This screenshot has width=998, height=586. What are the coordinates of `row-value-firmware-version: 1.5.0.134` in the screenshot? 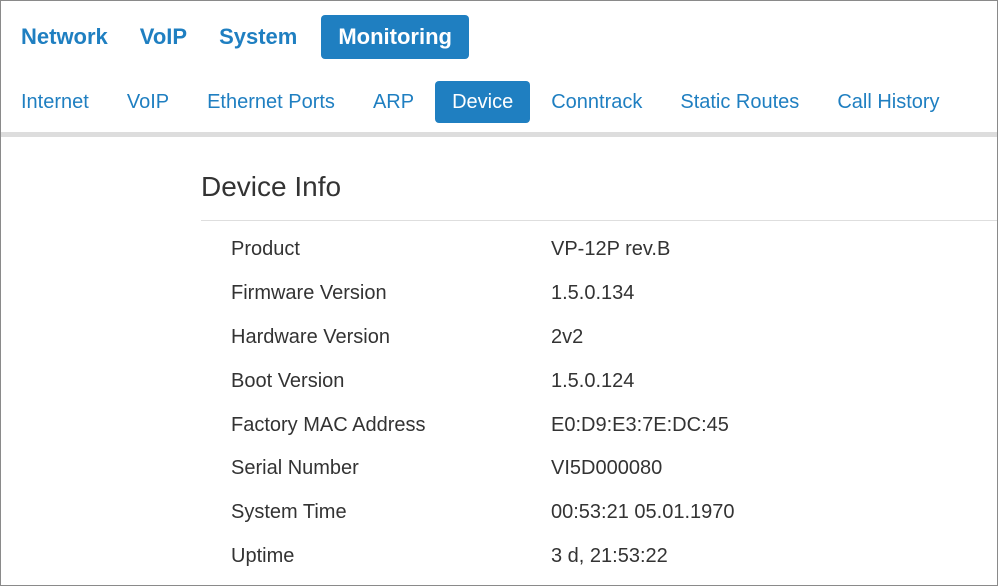 It's located at (593, 293).